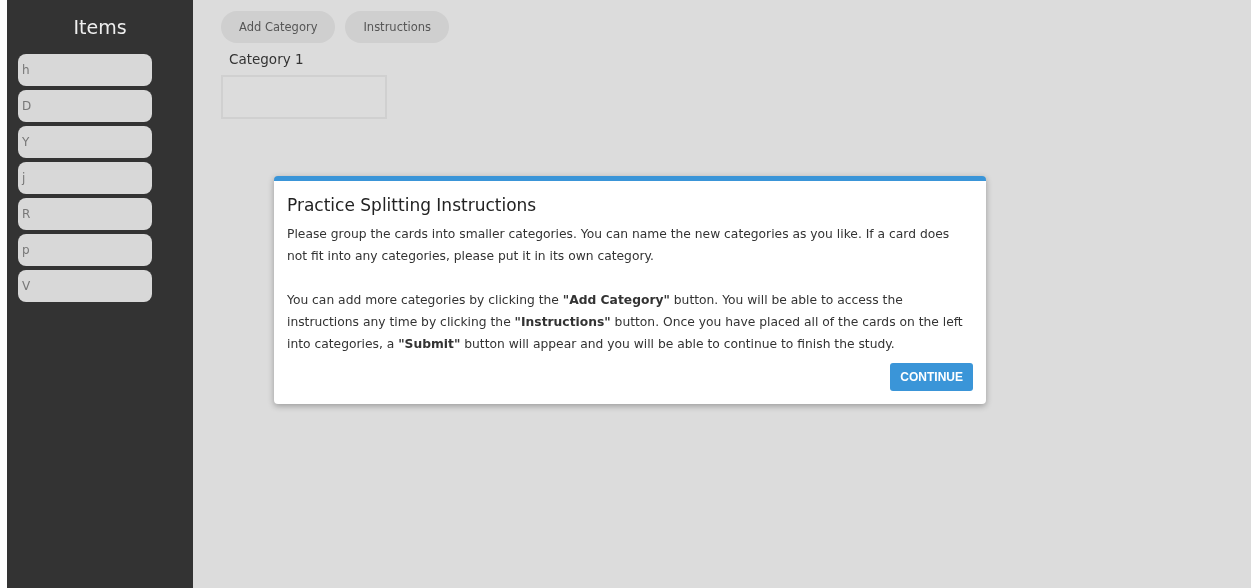  What do you see at coordinates (85, 214) in the screenshot?
I see `item-card: R` at bounding box center [85, 214].